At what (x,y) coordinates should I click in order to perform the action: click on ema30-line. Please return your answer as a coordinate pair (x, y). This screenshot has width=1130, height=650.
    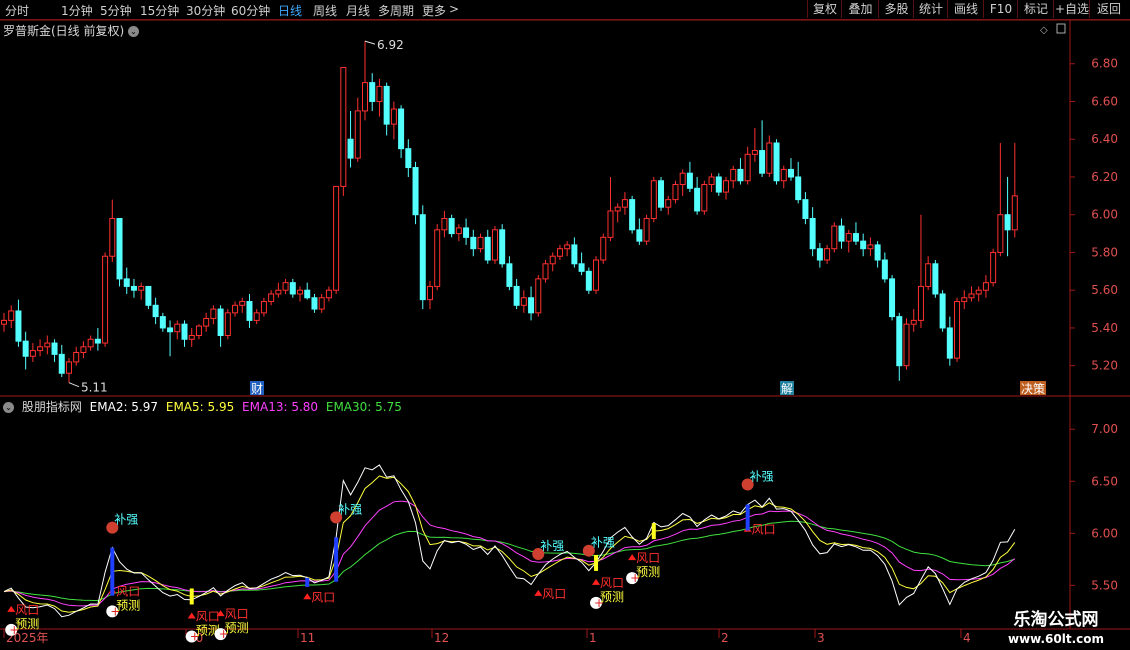
    Looking at the image, I should click on (509, 561).